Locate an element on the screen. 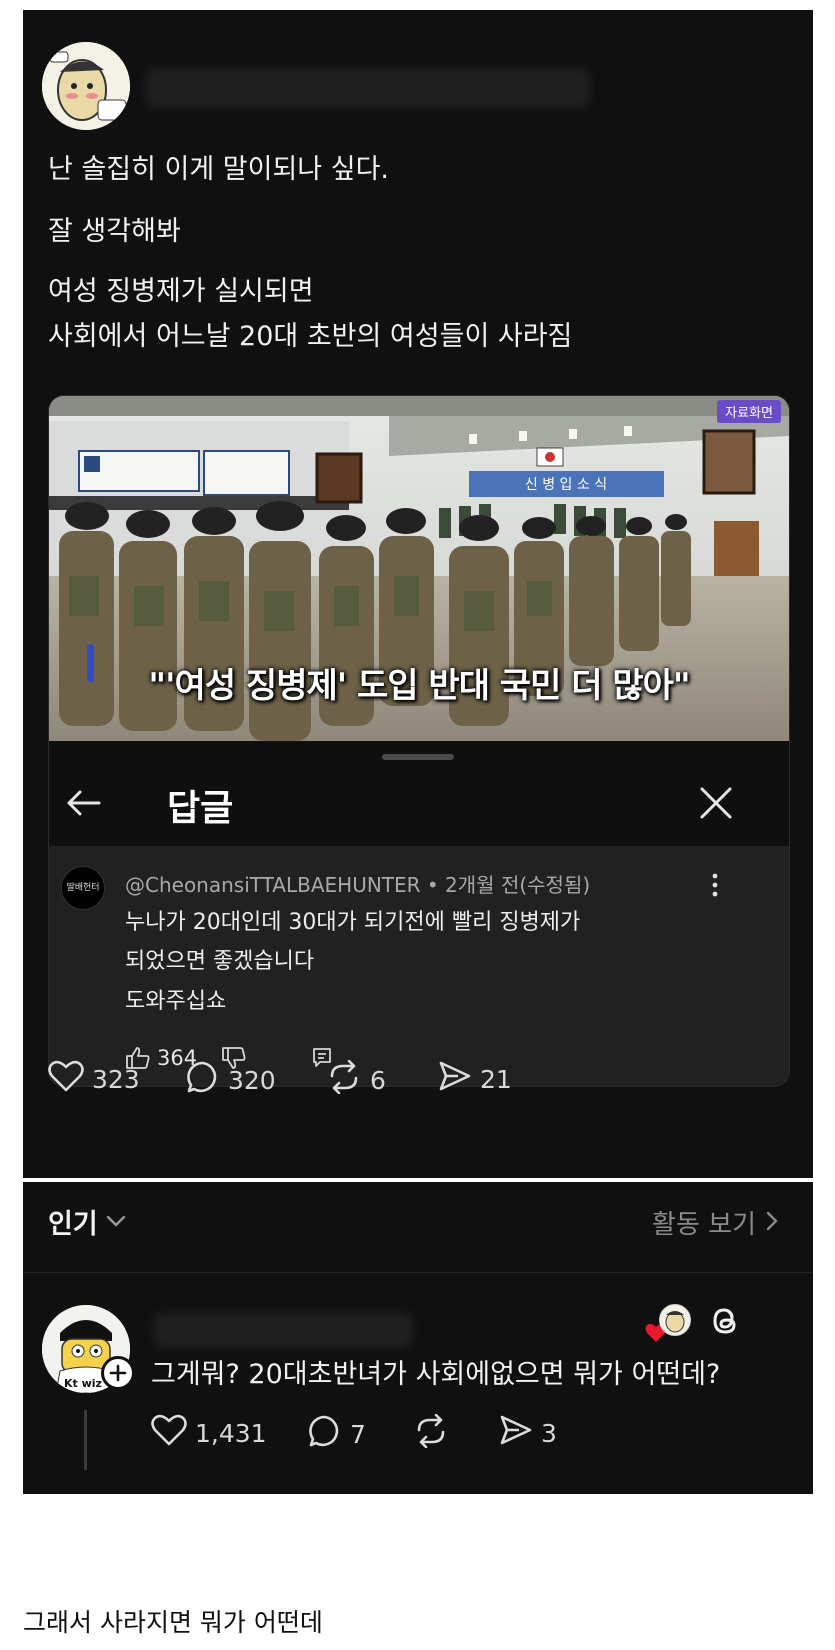 The width and height of the screenshot is (835, 1650). chevron-down-icon is located at coordinates (116, 1221).